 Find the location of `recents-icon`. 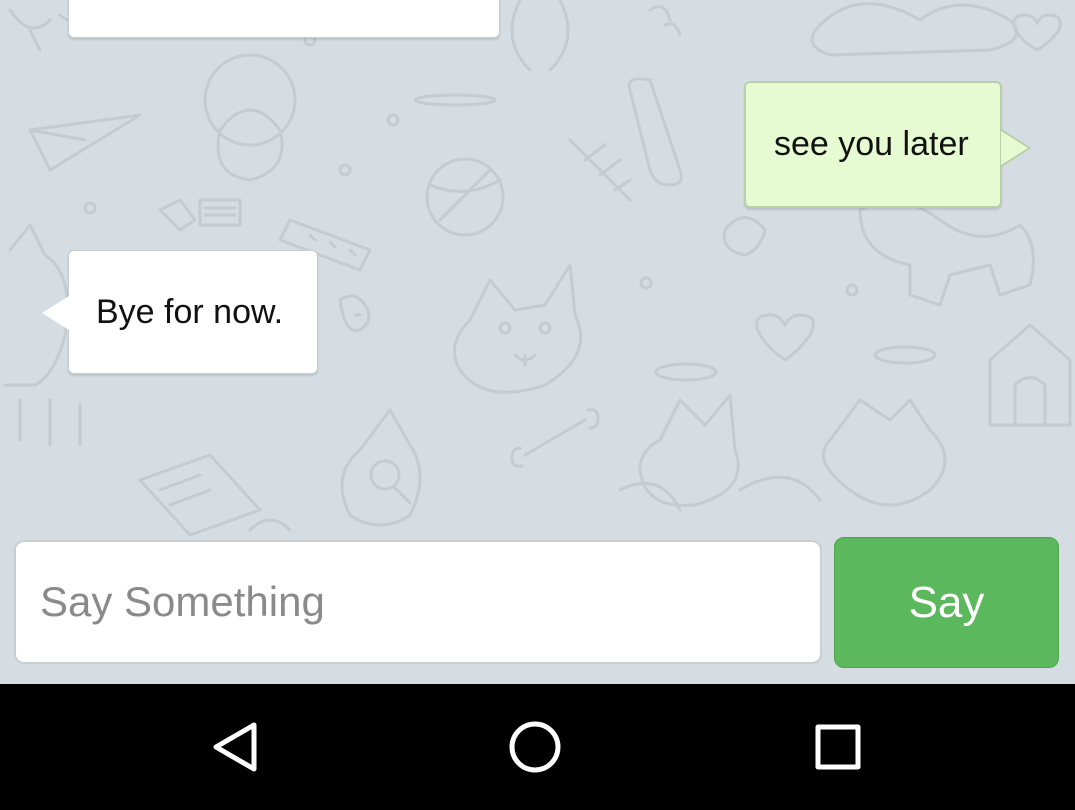

recents-icon is located at coordinates (838, 747).